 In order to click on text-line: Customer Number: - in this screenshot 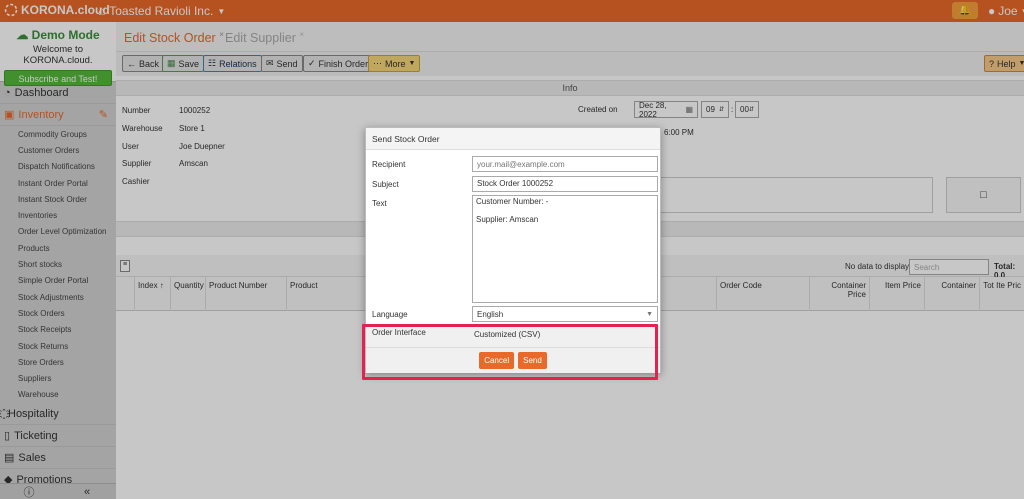, I will do `click(512, 201)`.